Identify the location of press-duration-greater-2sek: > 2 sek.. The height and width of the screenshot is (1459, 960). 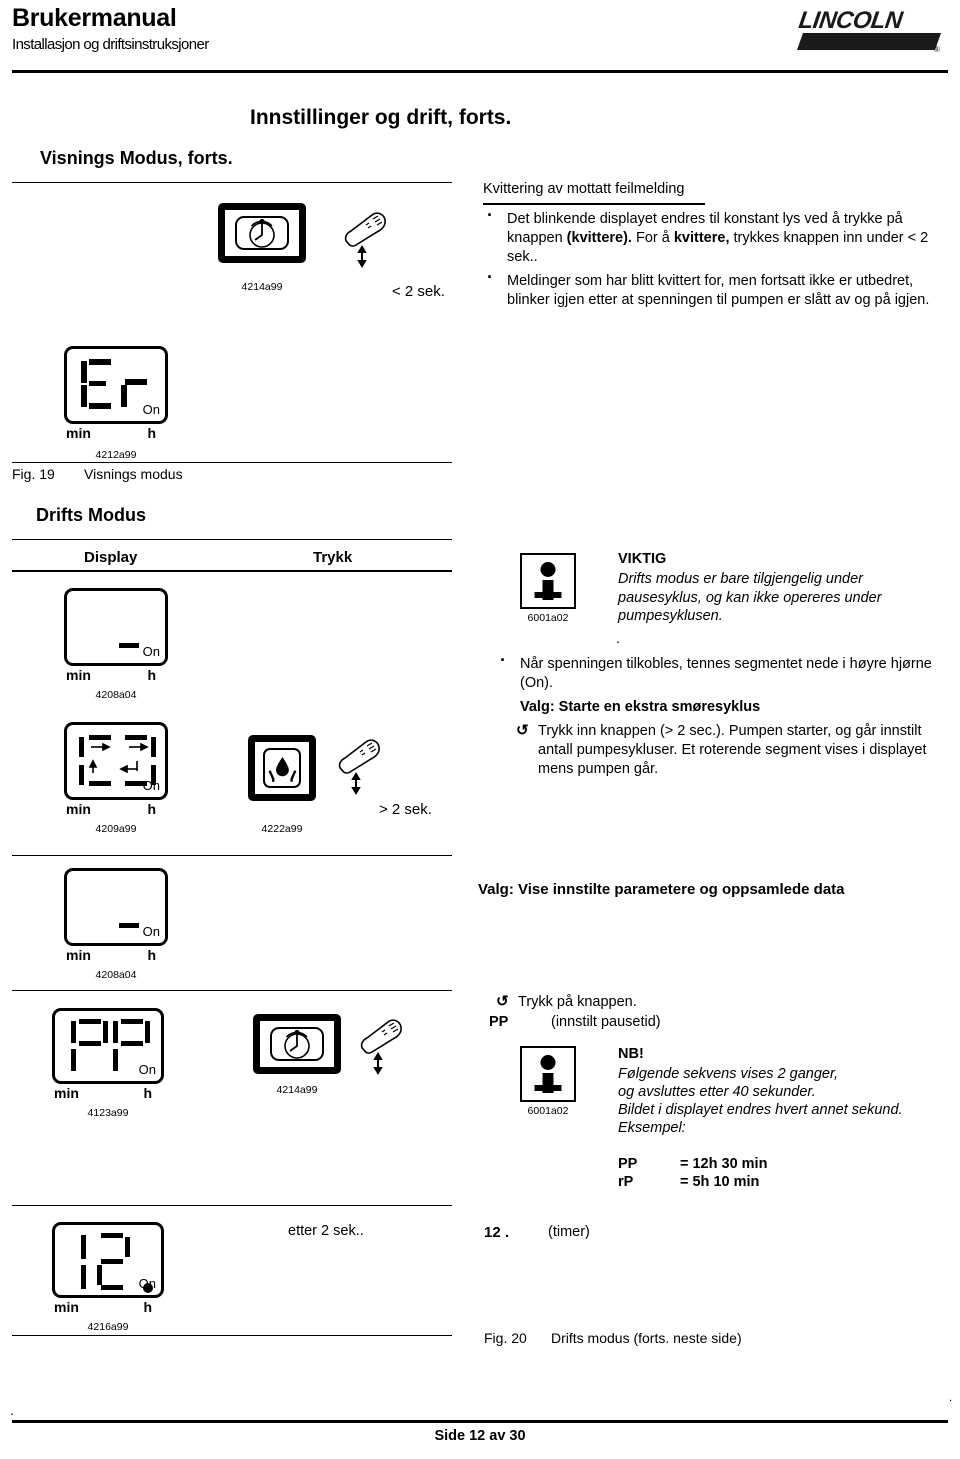
(405, 809).